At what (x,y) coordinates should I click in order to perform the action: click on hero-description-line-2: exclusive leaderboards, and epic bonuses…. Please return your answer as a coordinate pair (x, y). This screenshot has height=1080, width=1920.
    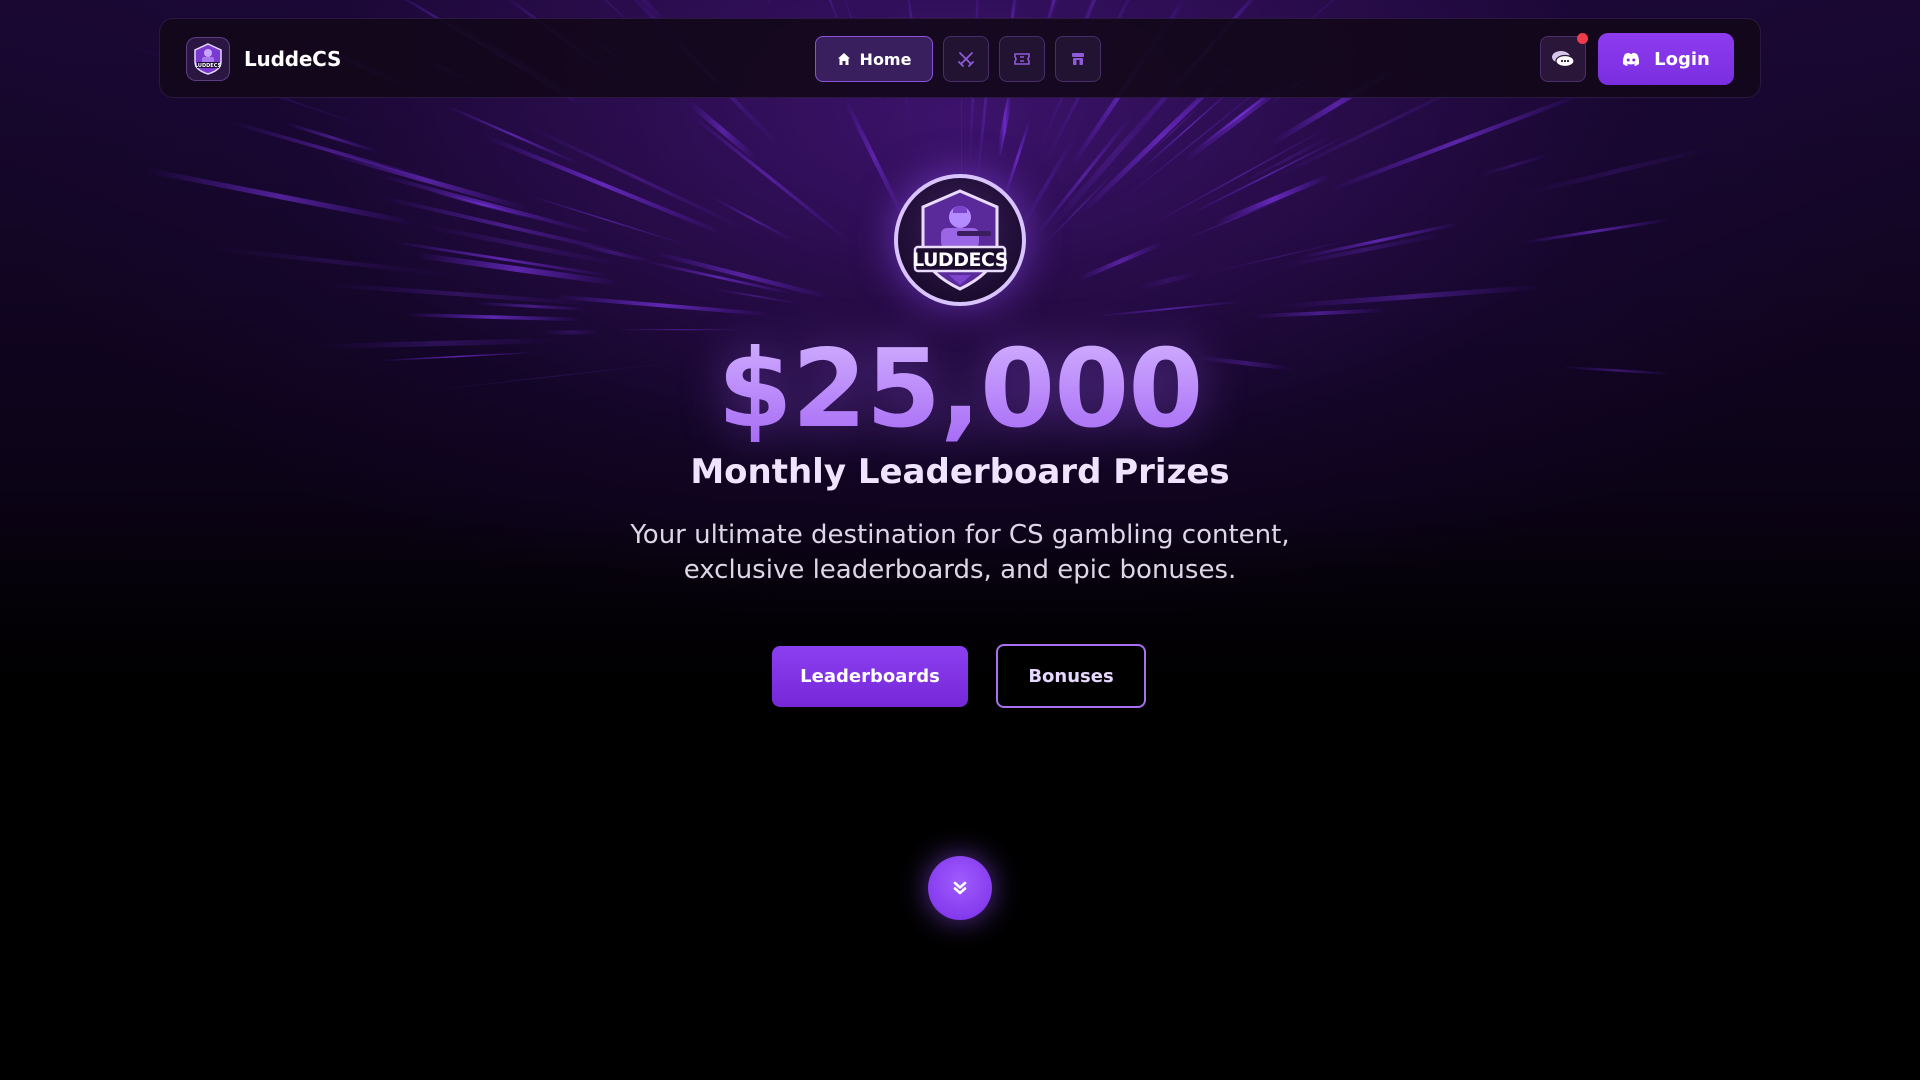
    Looking at the image, I should click on (960, 570).